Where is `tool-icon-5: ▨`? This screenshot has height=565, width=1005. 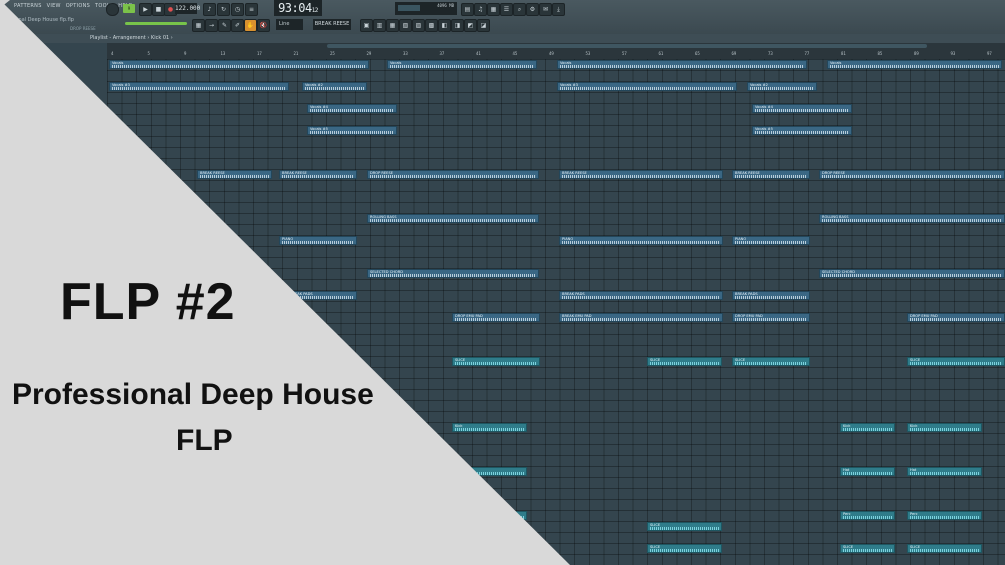
tool-icon-5: ▨ is located at coordinates (418, 25).